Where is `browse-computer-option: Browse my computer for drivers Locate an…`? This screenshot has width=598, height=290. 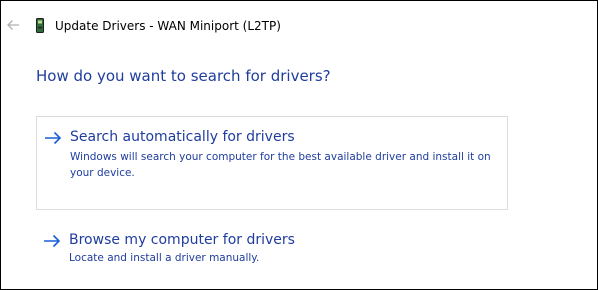 browse-computer-option: Browse my computer for drivers Locate an… is located at coordinates (272, 249).